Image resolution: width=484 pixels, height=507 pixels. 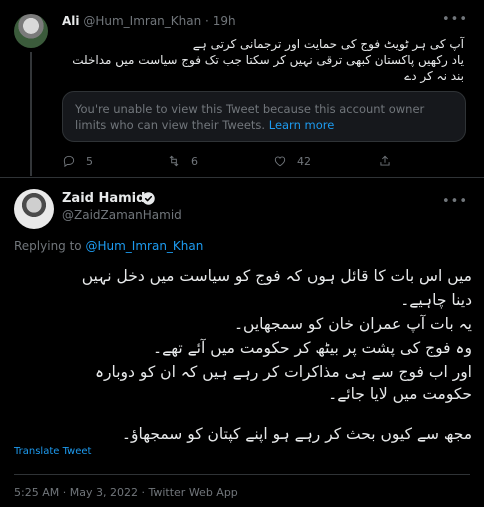 I want to click on tweet-text-line: بند نہ کر دے, so click(x=434, y=76).